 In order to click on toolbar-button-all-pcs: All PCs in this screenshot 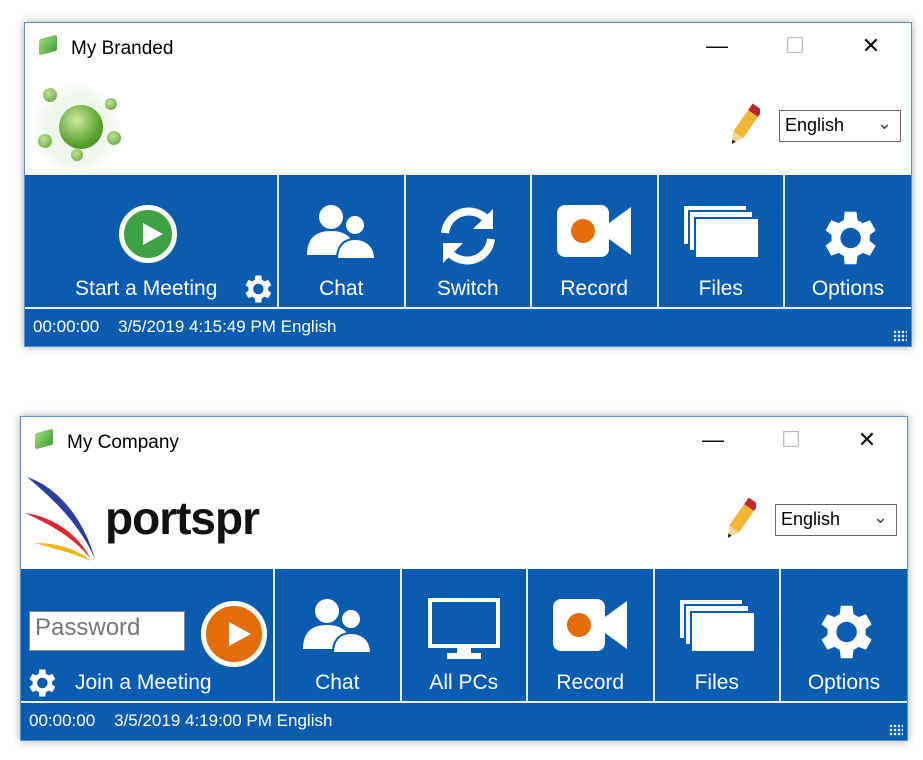, I will do `click(465, 635)`.